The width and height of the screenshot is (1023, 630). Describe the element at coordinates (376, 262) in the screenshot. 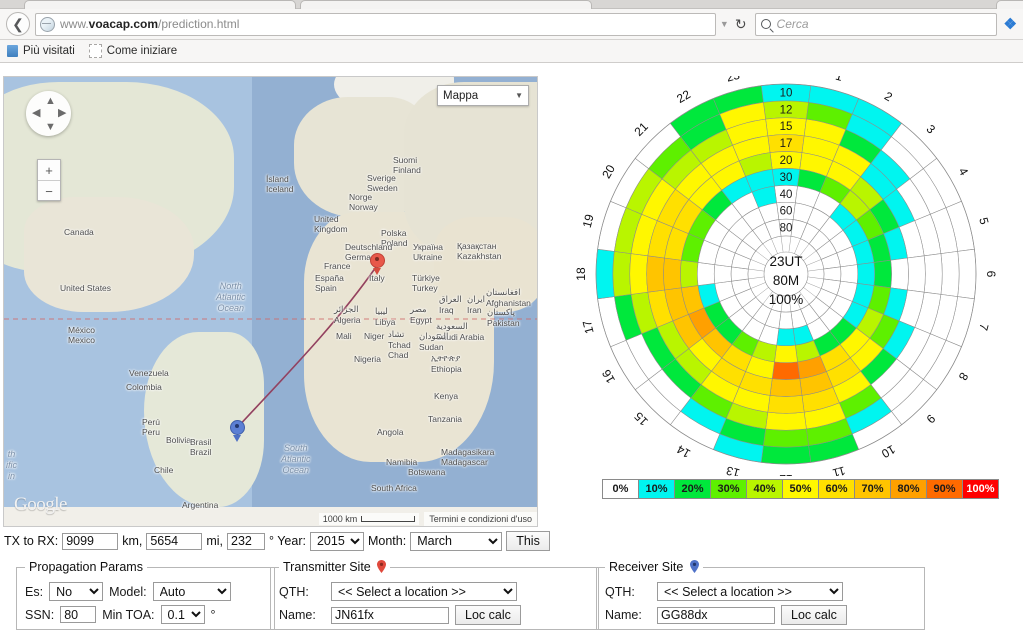

I see `transmitter-map-pin` at that location.